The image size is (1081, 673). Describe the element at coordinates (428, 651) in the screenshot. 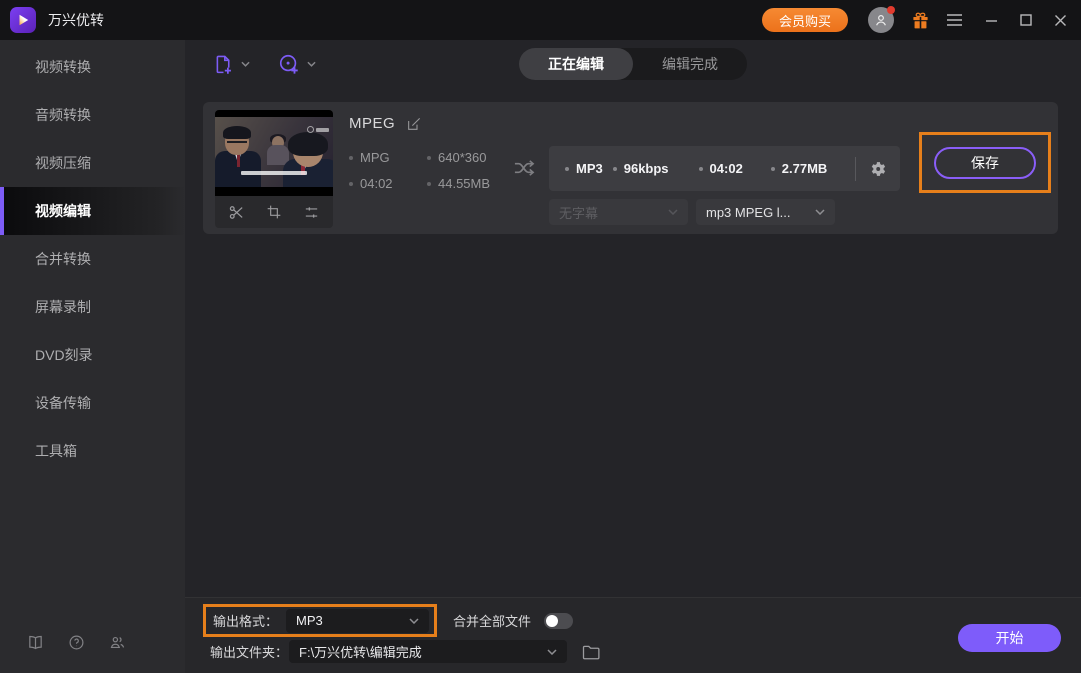

I see `output-folder-dropdown: F:\万兴优转\编辑完成` at that location.